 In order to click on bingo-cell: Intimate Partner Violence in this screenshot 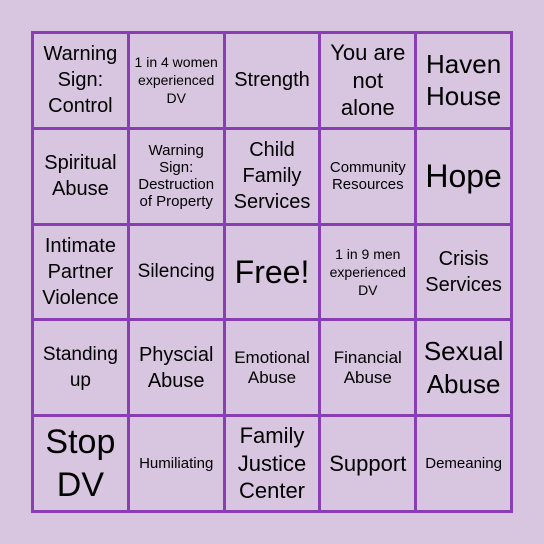, I will do `click(80, 272)`.